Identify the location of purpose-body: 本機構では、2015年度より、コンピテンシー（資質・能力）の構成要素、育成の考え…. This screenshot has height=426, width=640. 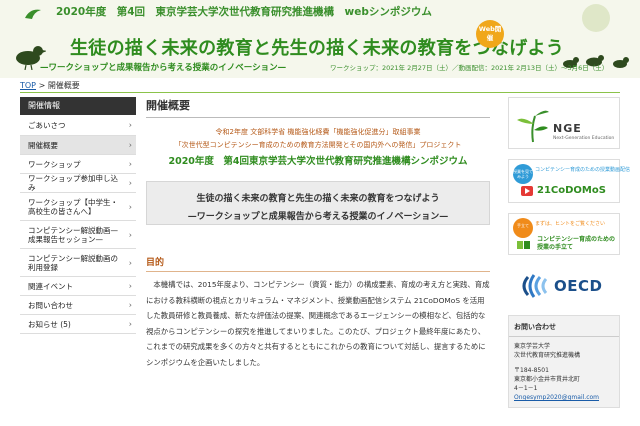
(318, 323).